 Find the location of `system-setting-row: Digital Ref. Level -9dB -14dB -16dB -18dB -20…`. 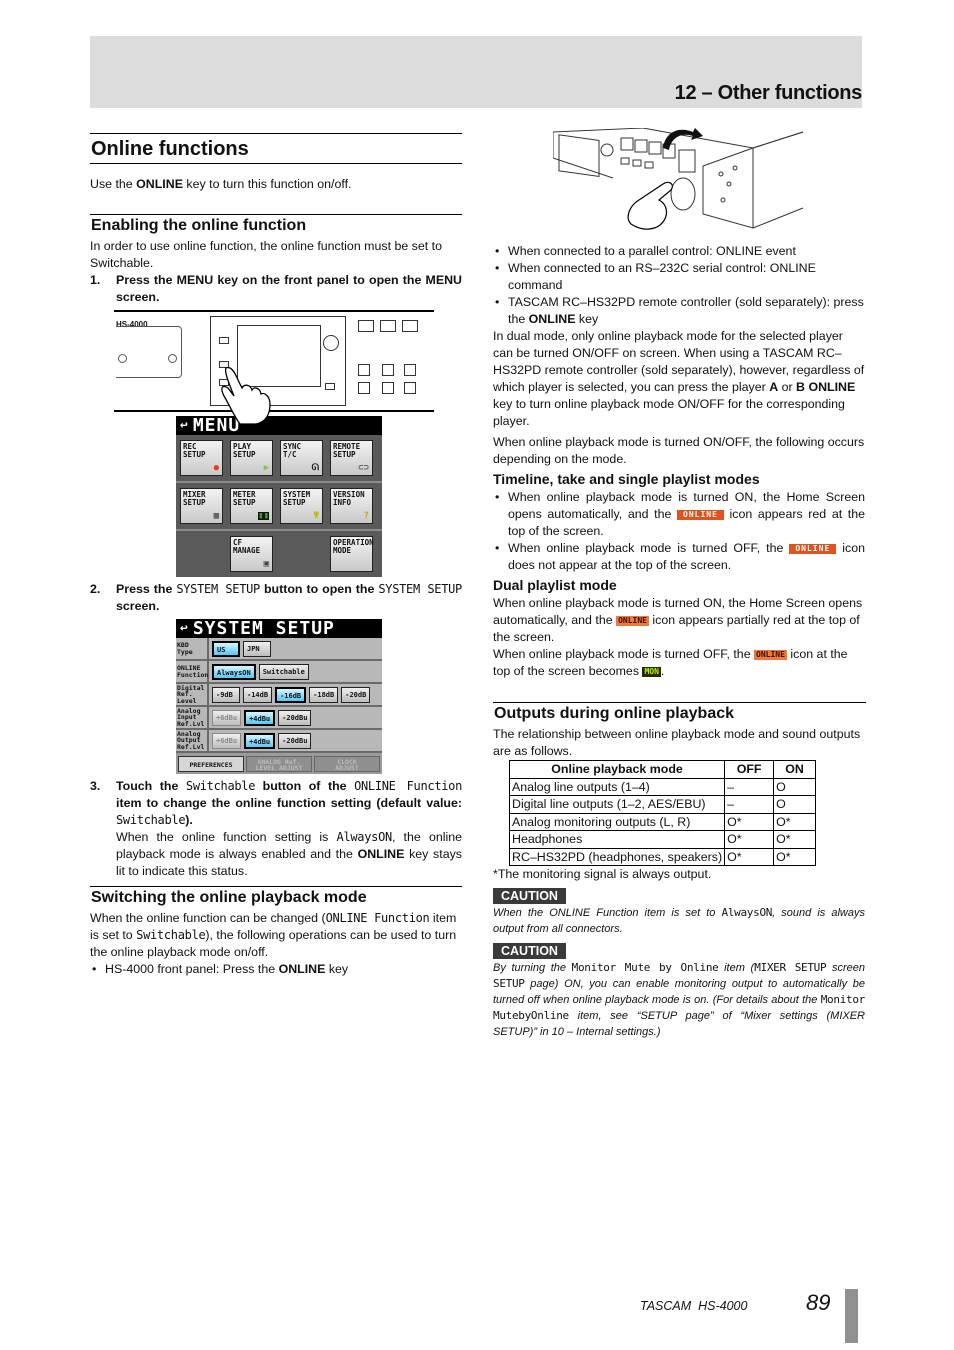

system-setting-row: Digital Ref. Level -9dB -14dB -16dB -18dB -20… is located at coordinates (279, 695).